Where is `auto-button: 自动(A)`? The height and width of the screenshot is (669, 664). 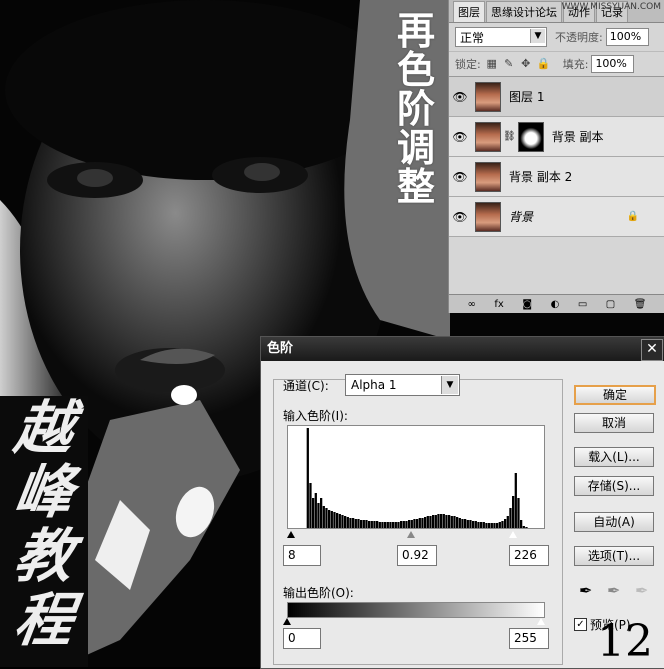 auto-button: 自动(A) is located at coordinates (614, 522).